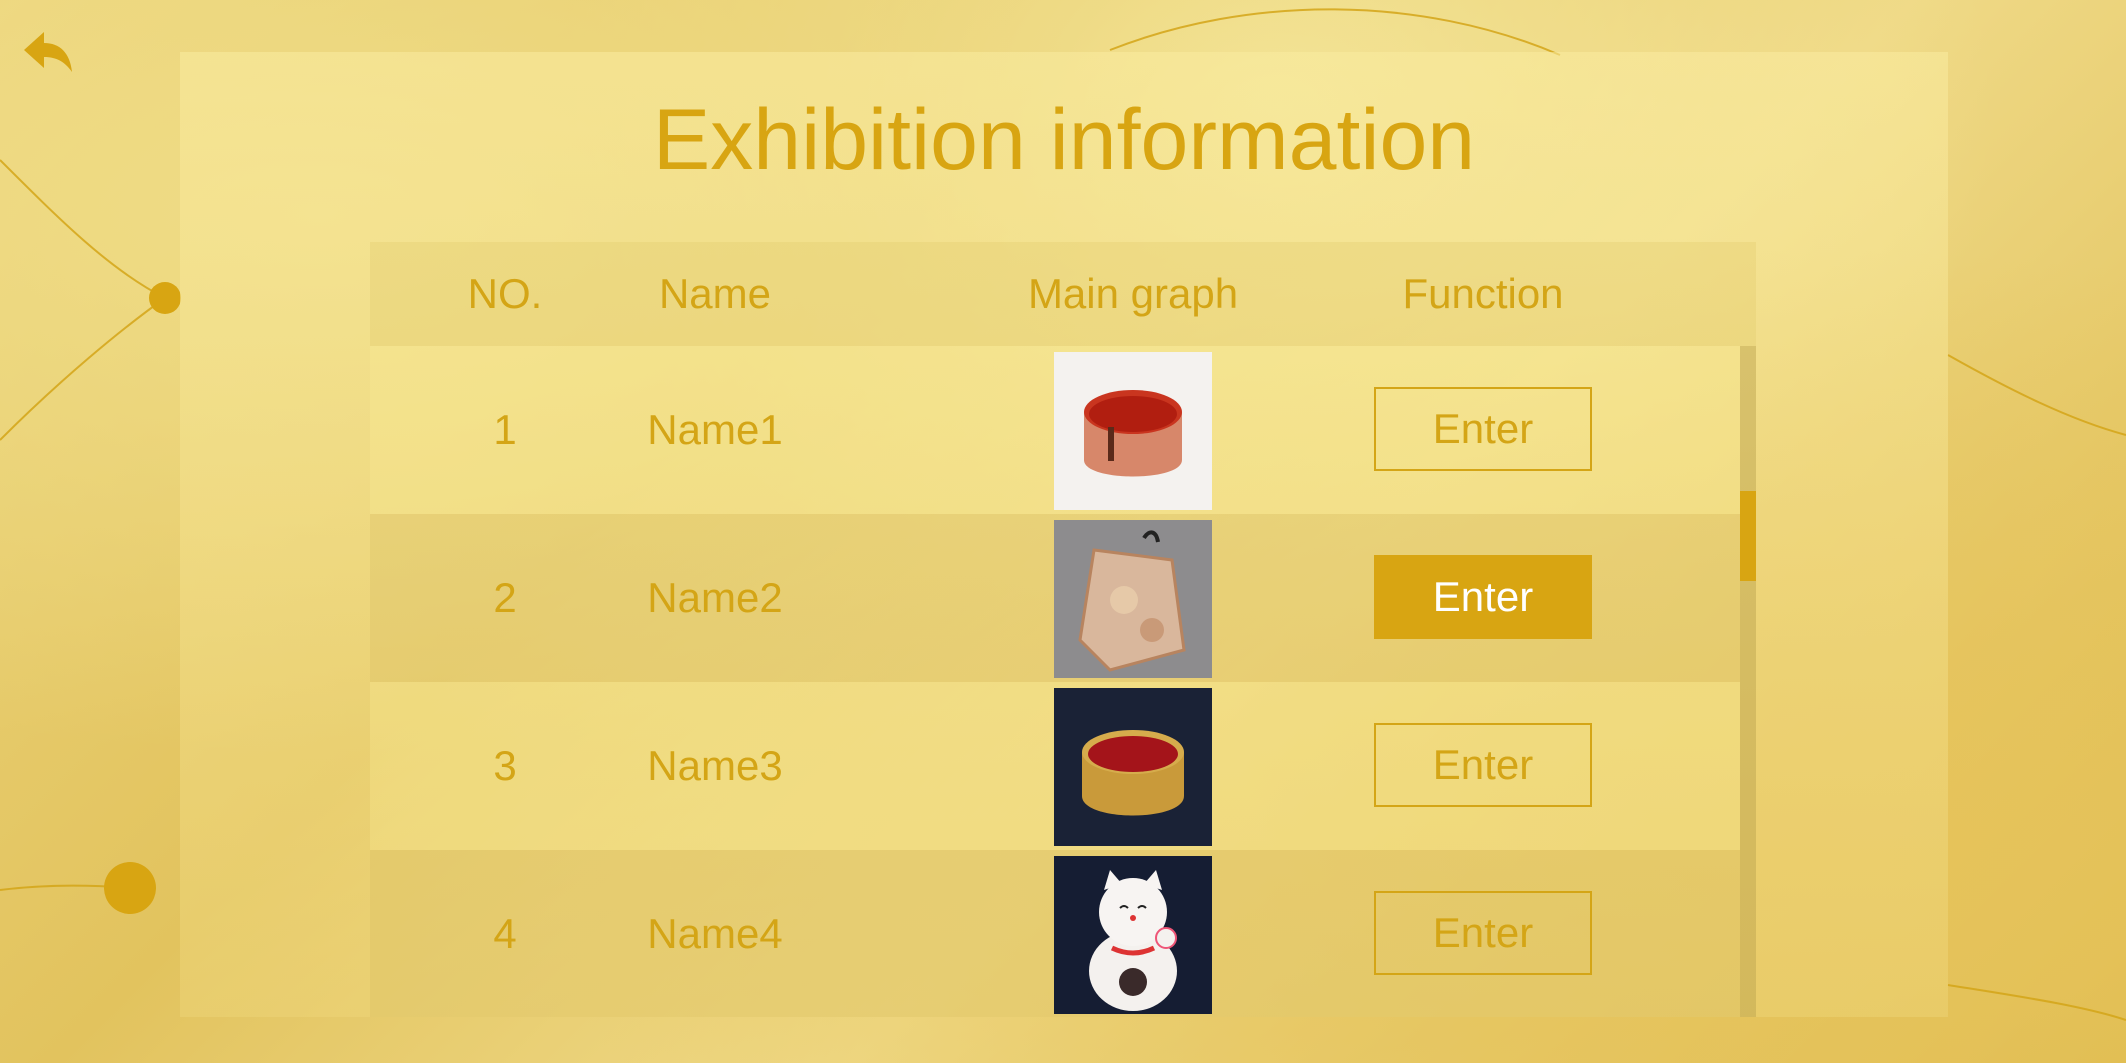 The width and height of the screenshot is (2126, 1063). I want to click on table-header: NO. Name Main graph Function, so click(1063, 294).